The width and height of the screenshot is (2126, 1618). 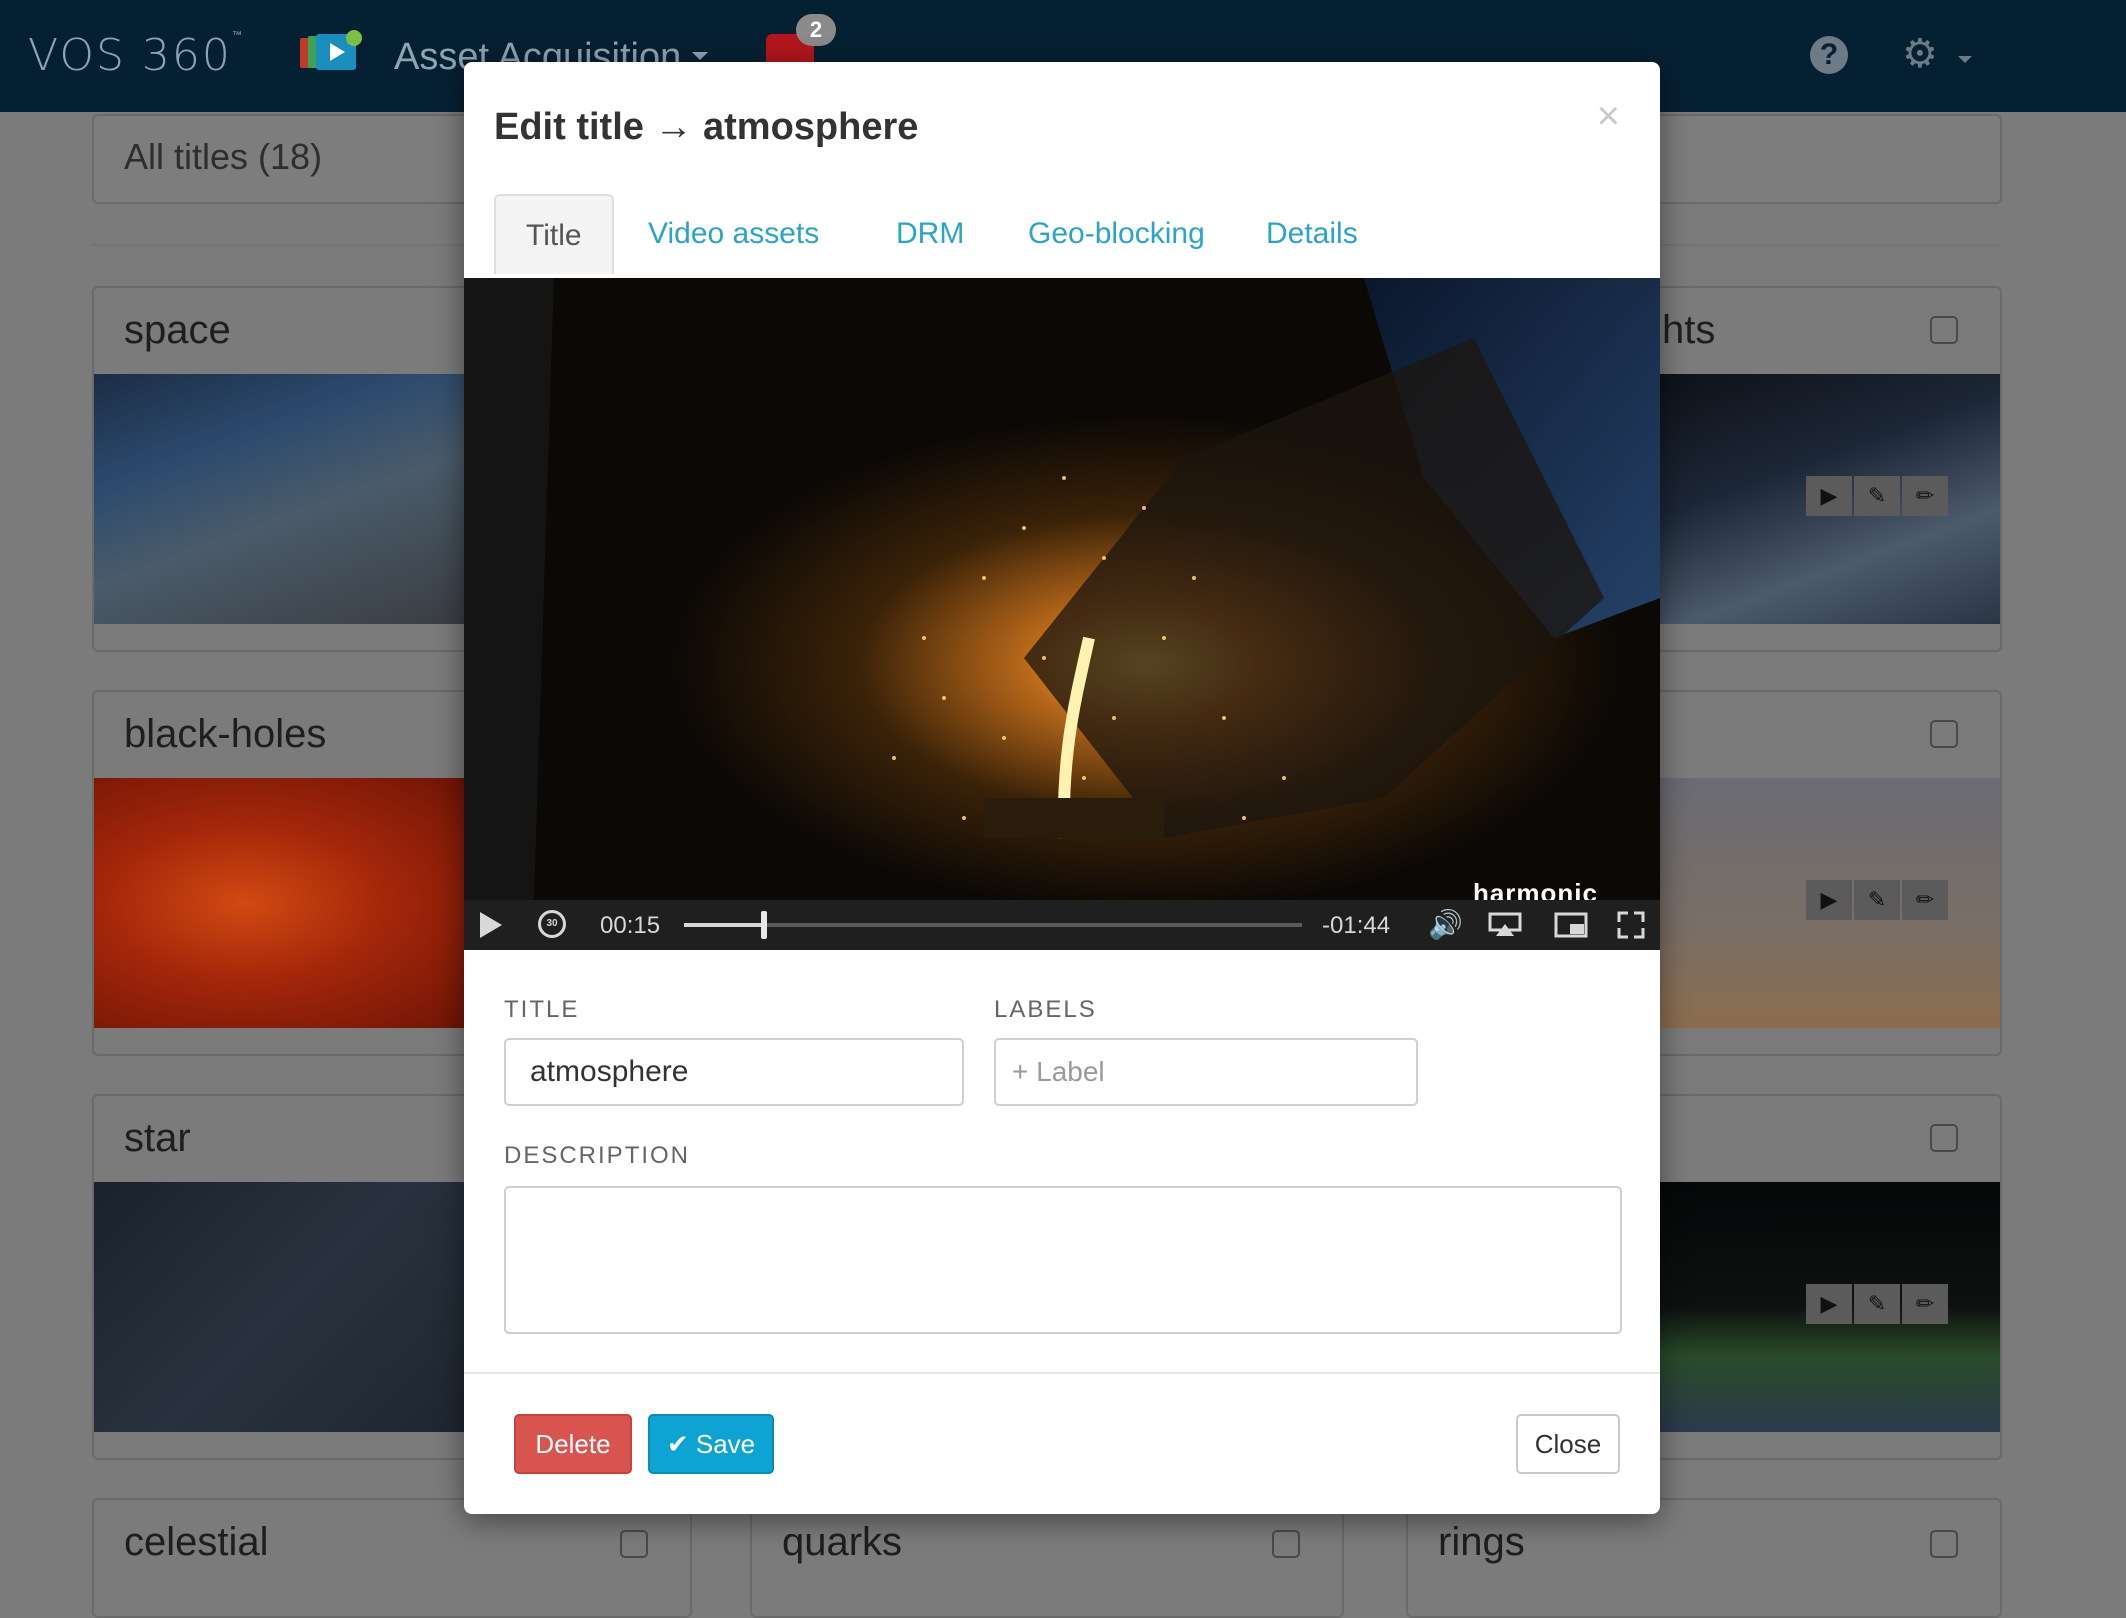 What do you see at coordinates (724, 925) in the screenshot?
I see `seek-progress` at bounding box center [724, 925].